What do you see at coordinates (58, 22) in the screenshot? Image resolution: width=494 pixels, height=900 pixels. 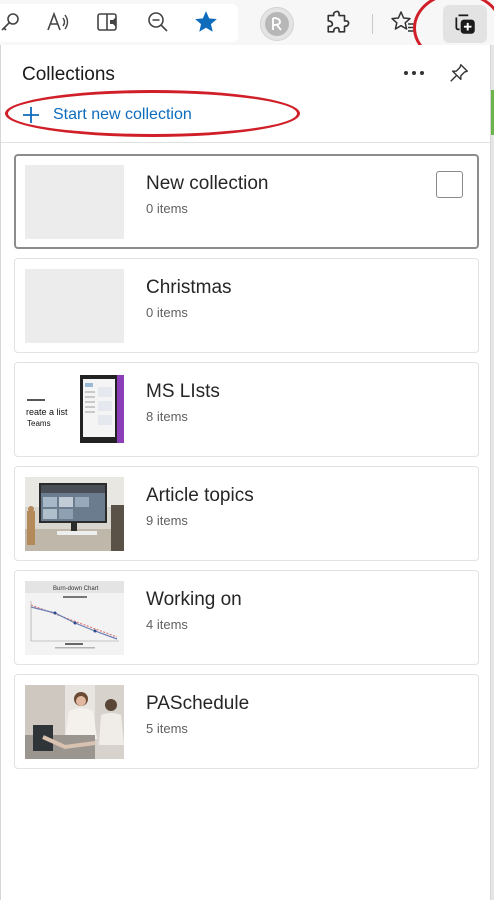 I see `read-aloud-icon` at bounding box center [58, 22].